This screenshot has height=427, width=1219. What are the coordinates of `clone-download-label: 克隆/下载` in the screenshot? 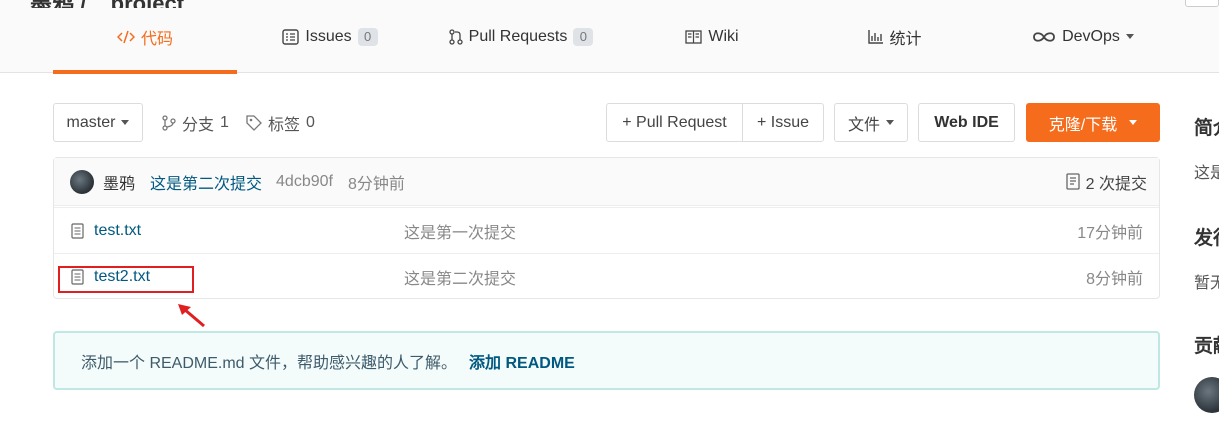 It's located at (1083, 125).